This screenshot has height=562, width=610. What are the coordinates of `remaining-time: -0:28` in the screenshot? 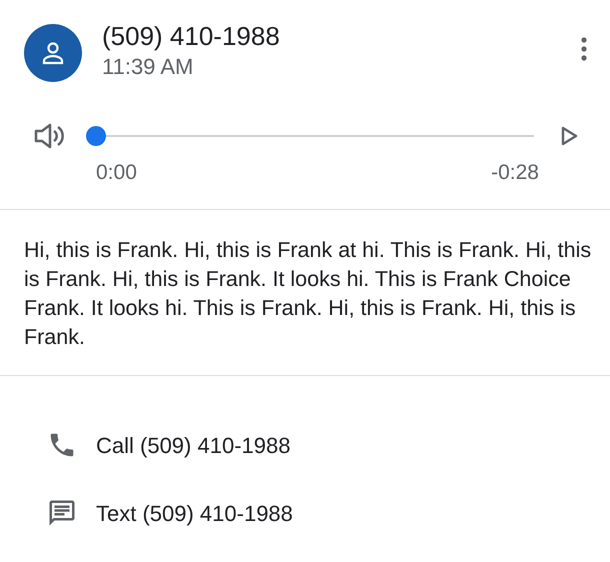 It's located at (515, 173).